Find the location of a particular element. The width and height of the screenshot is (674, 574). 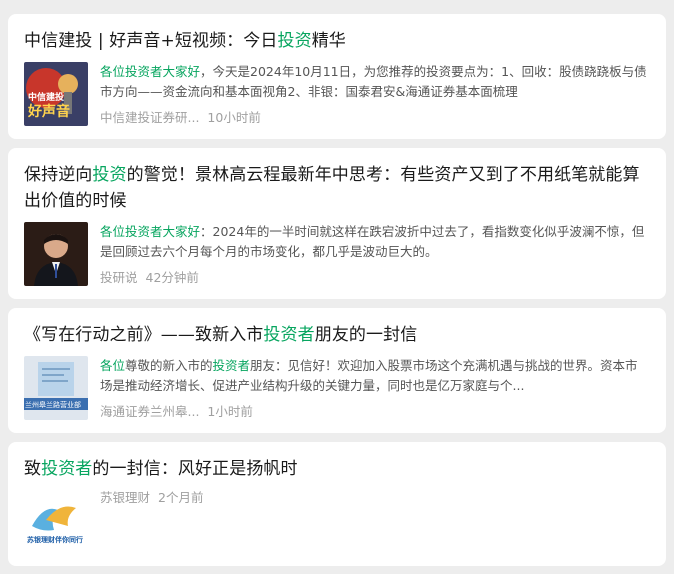

result-thumbnail: 苏银理财伴你同行 is located at coordinates (56, 522).